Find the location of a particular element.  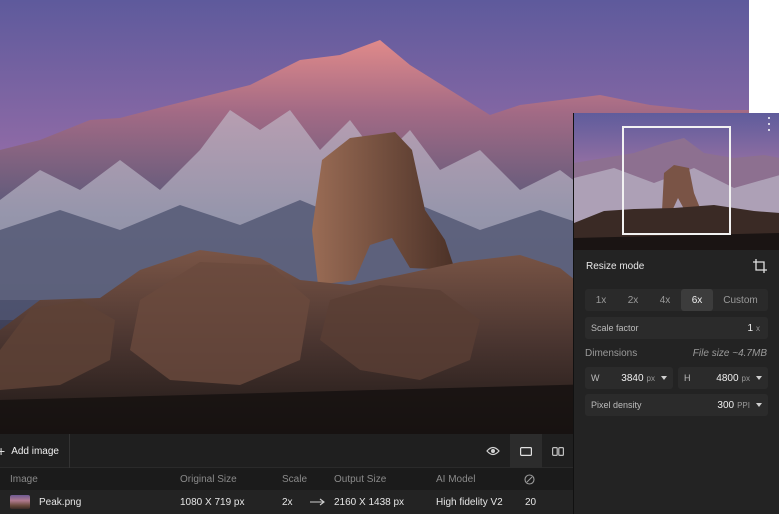

add-image-label: Add image is located at coordinates (35, 451).